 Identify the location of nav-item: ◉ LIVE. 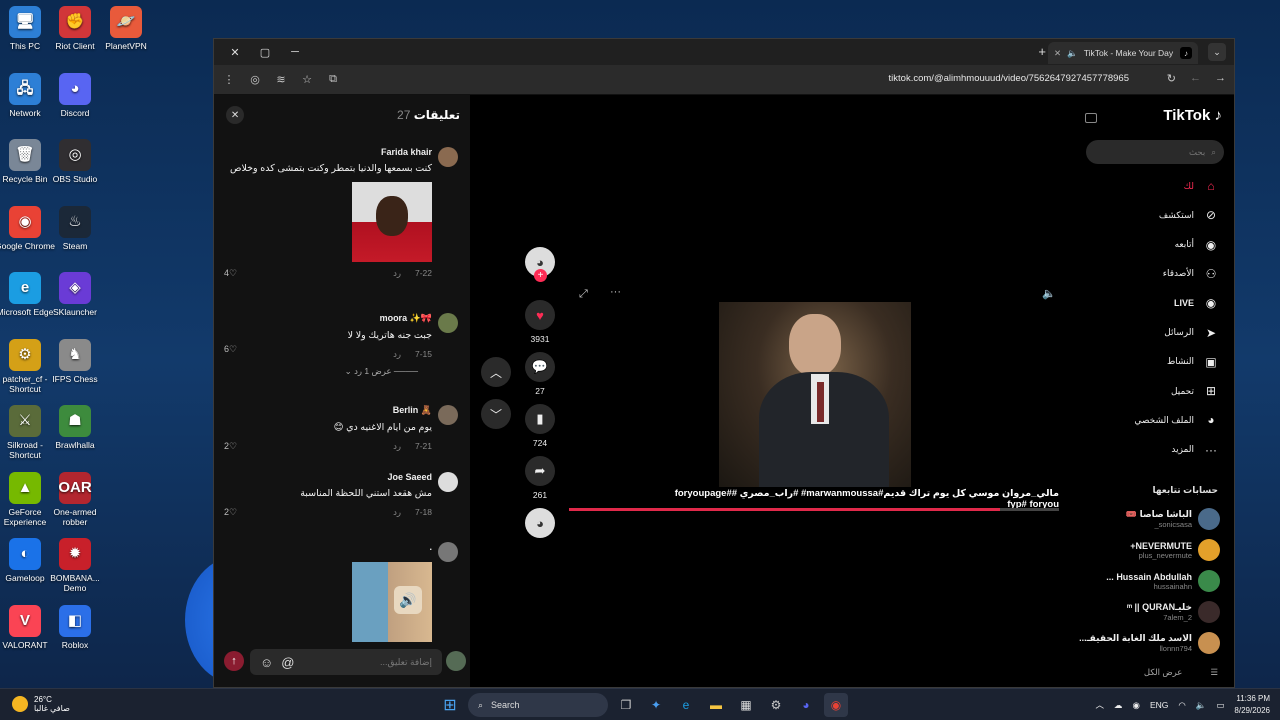
(1197, 303).